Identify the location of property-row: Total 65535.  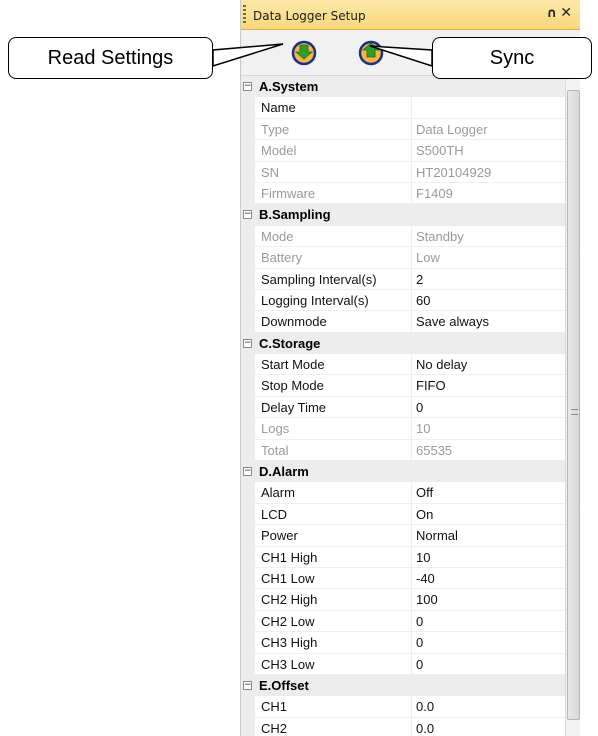
(403, 450).